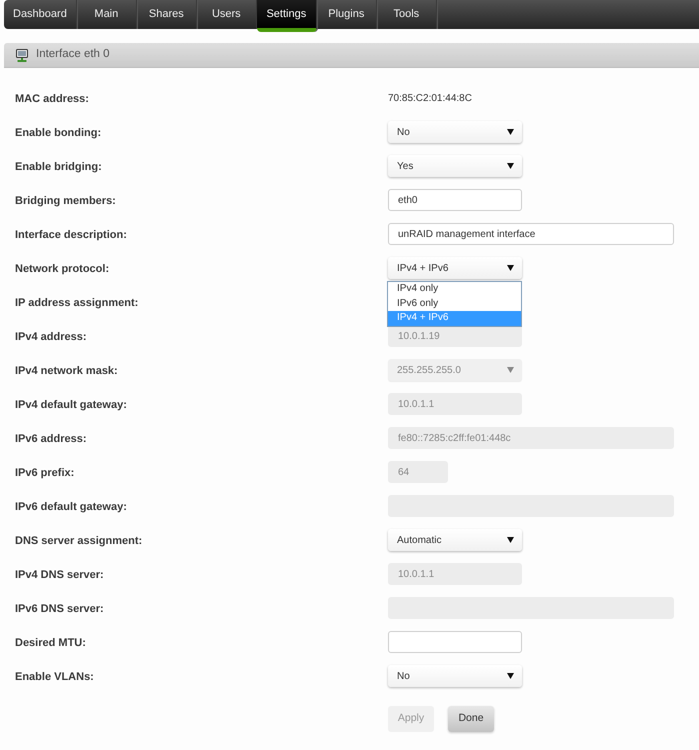  What do you see at coordinates (52, 99) in the screenshot?
I see `field-label: MAC address:` at bounding box center [52, 99].